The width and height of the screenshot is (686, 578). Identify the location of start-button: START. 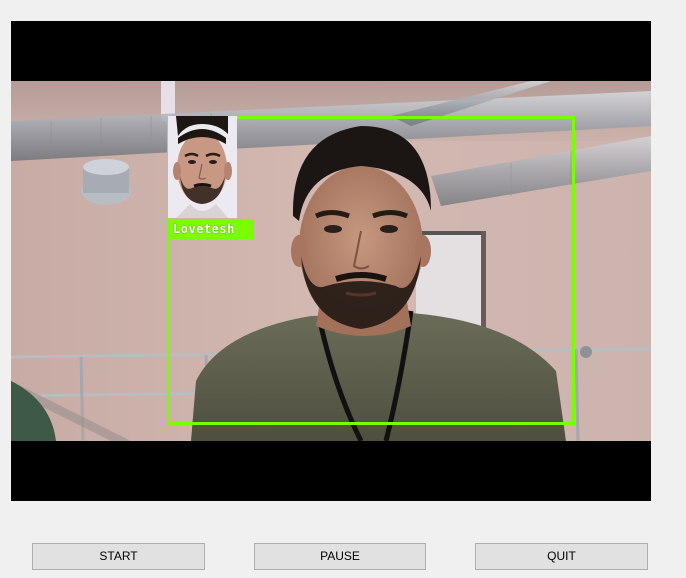
(118, 556).